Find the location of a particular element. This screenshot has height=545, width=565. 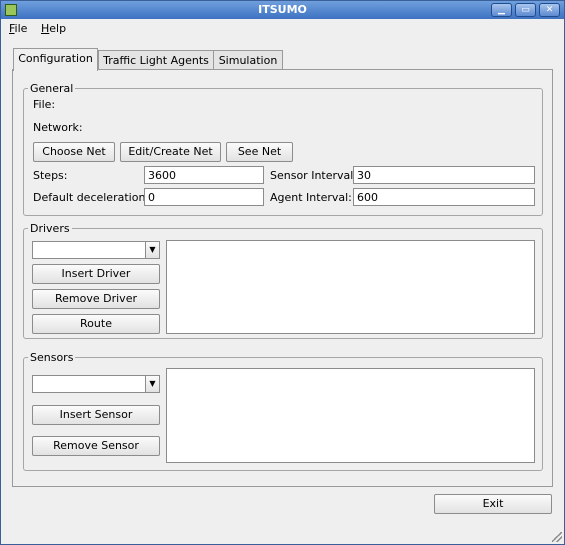

window-title: ITSUMO is located at coordinates (282, 9).